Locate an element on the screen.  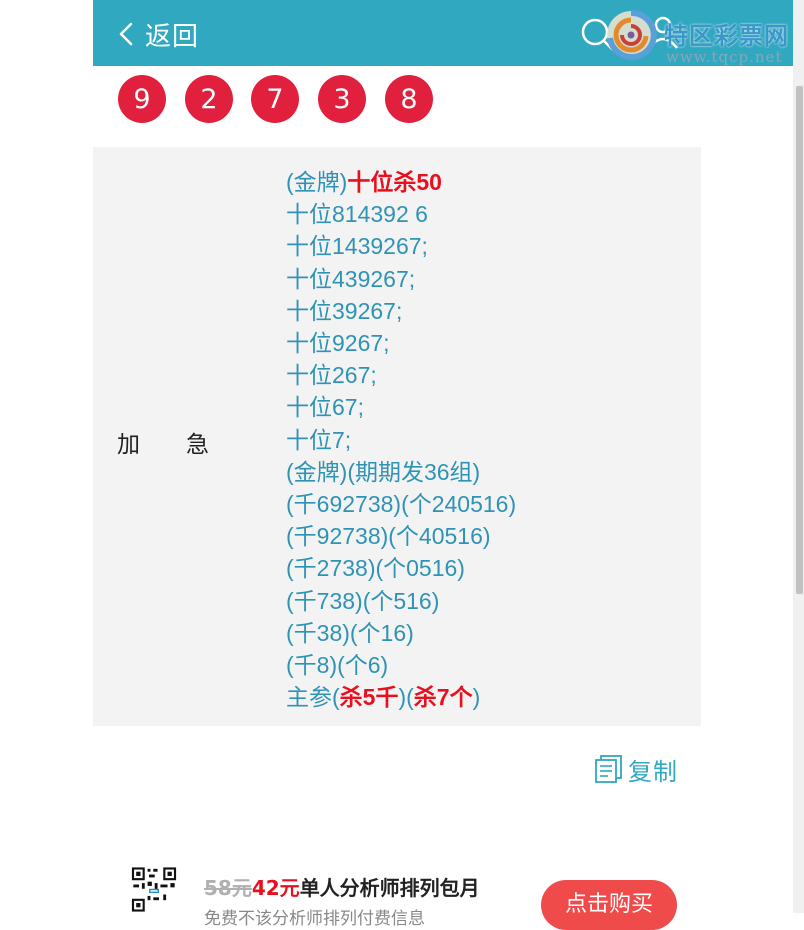
watermark-url: www.tqcp.net is located at coordinates (724, 57).